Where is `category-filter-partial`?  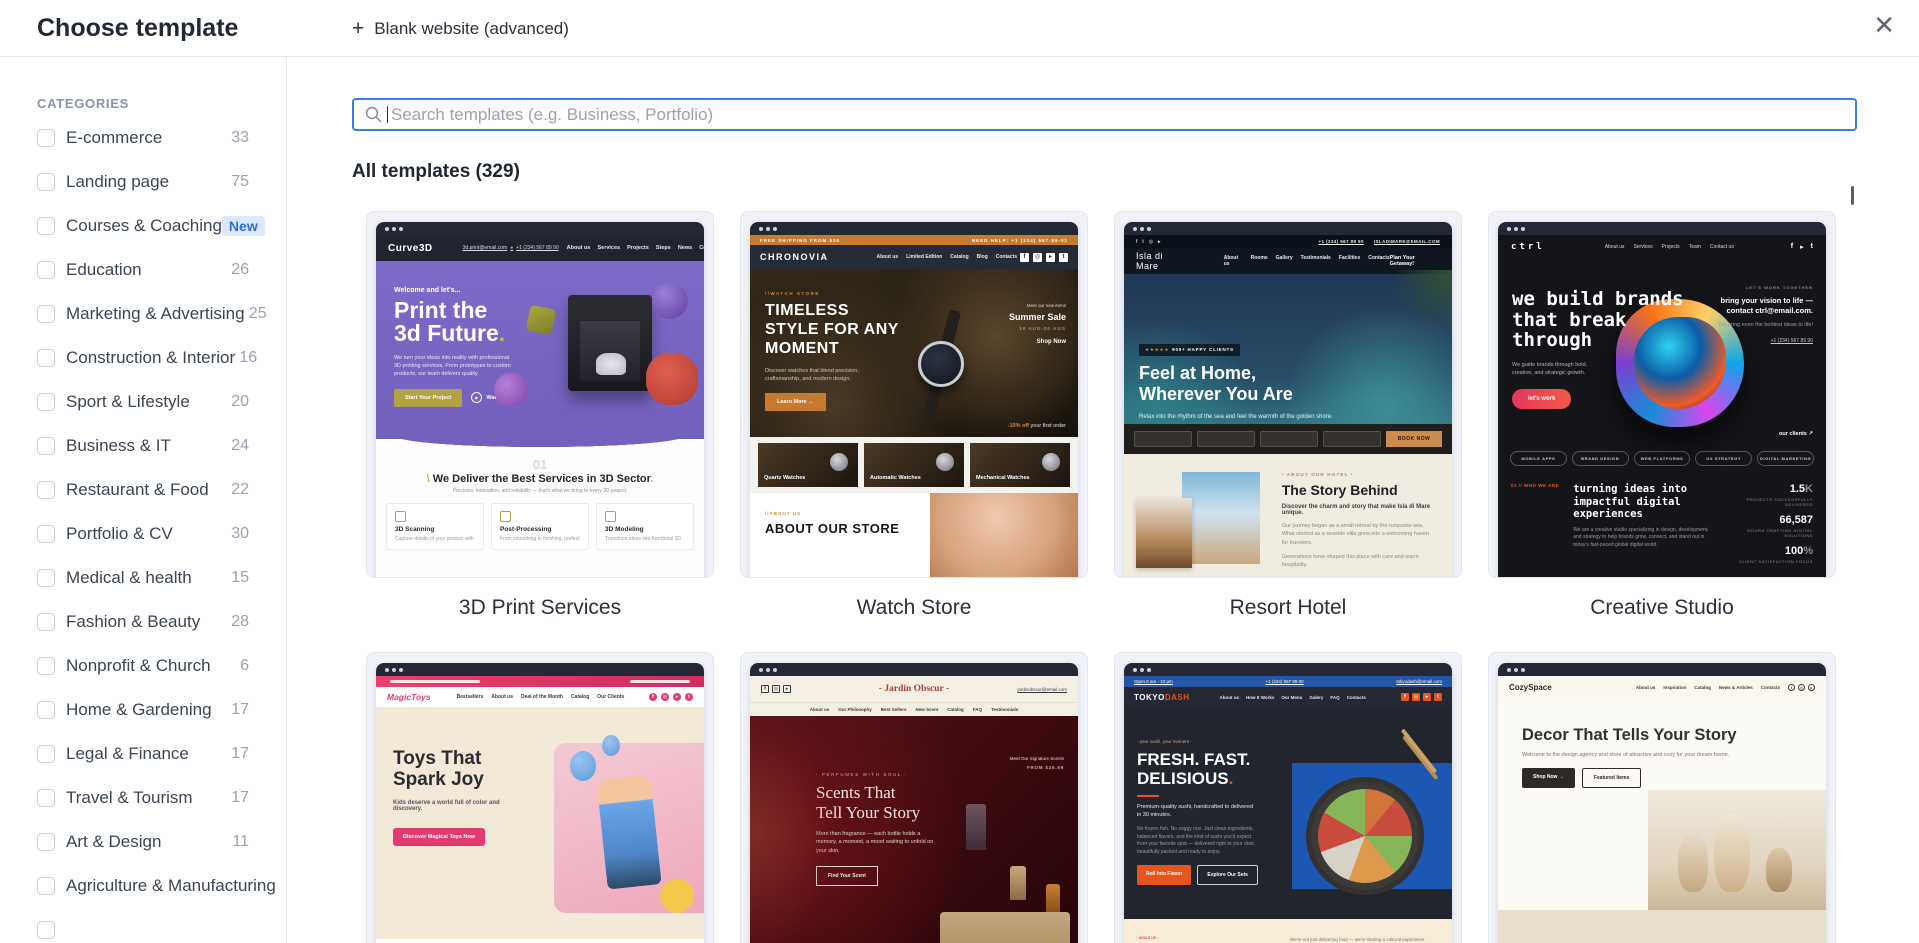
category-filter-partial is located at coordinates (143, 925).